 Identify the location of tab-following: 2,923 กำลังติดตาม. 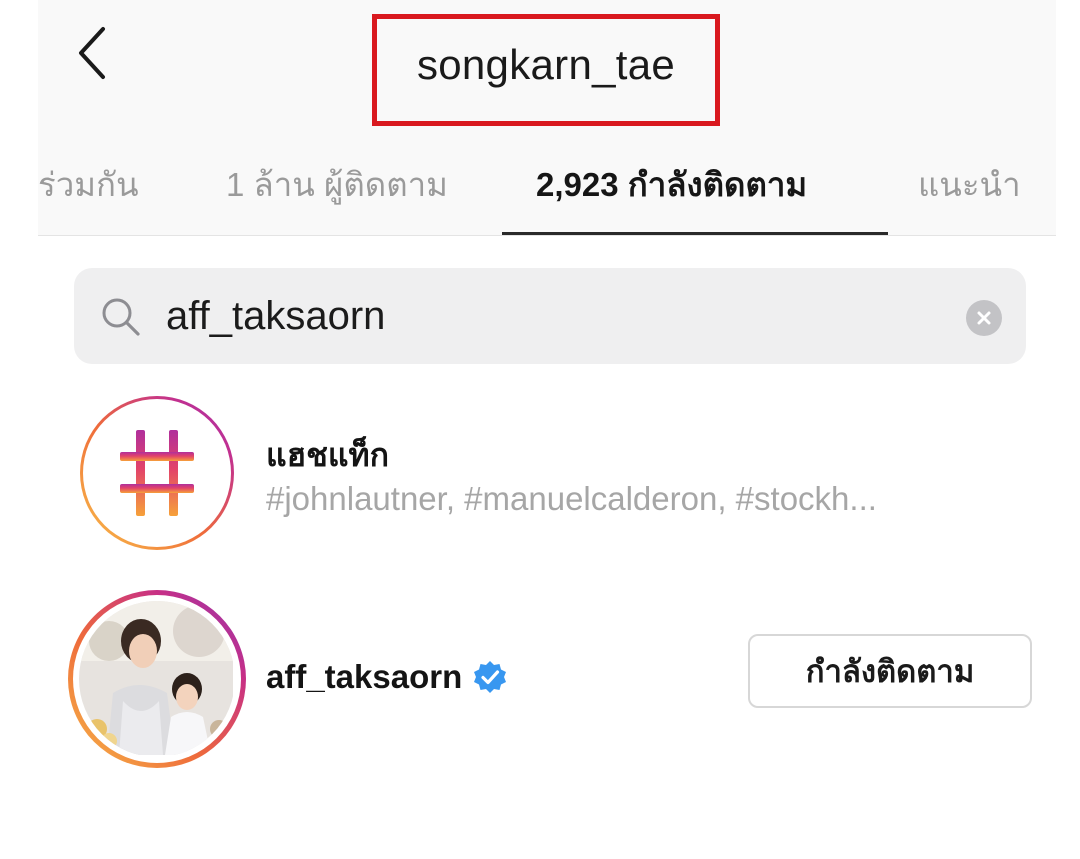
(671, 184).